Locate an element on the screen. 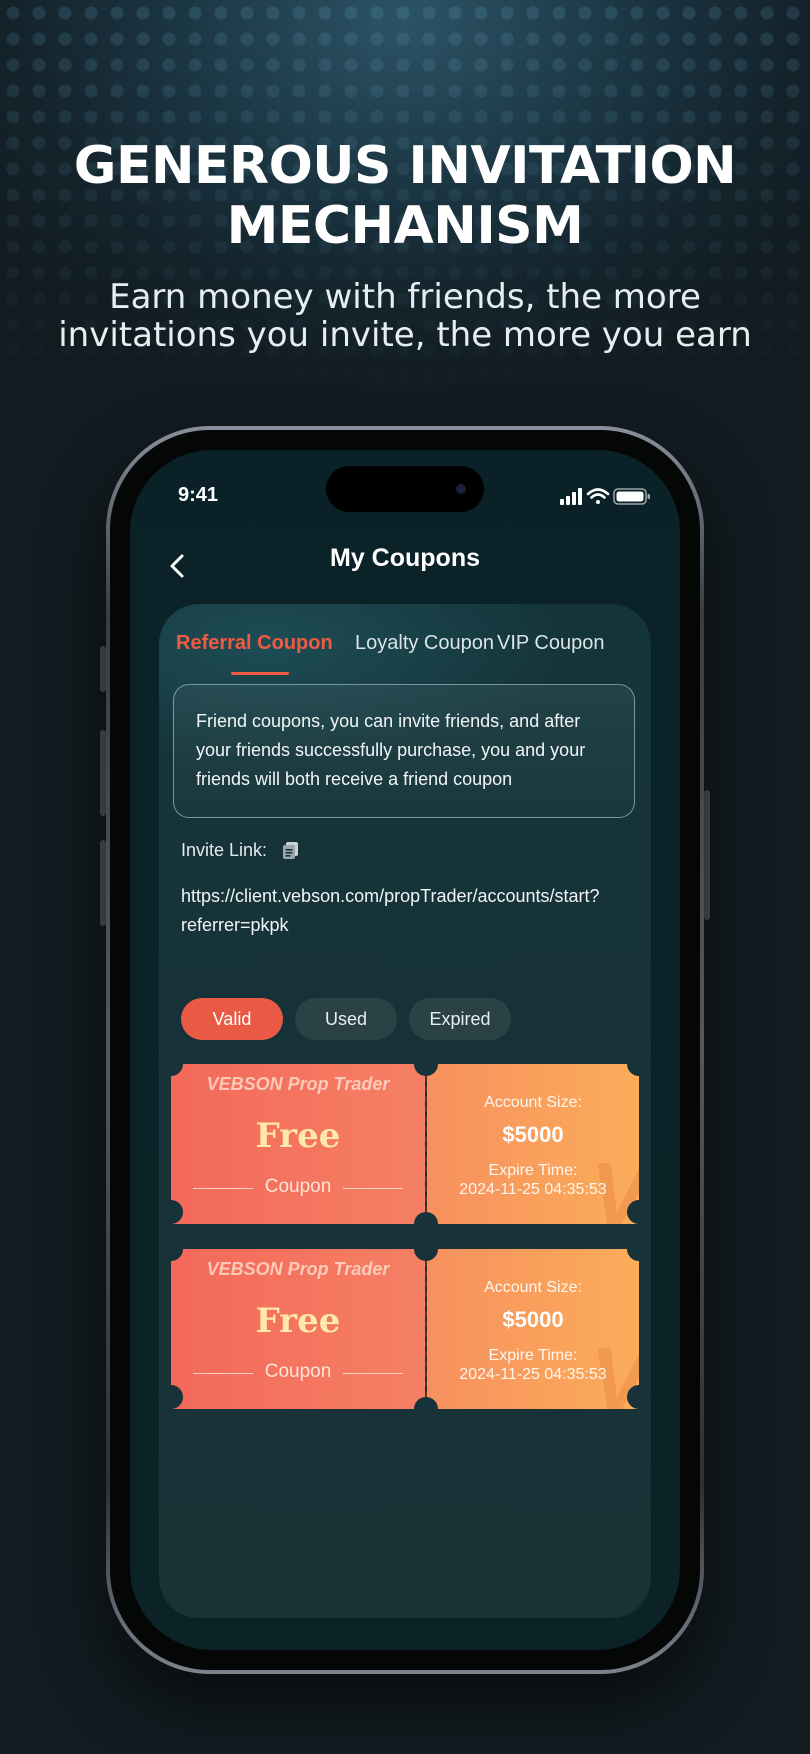 Image resolution: width=810 pixels, height=1754 pixels. copy-icon is located at coordinates (291, 850).